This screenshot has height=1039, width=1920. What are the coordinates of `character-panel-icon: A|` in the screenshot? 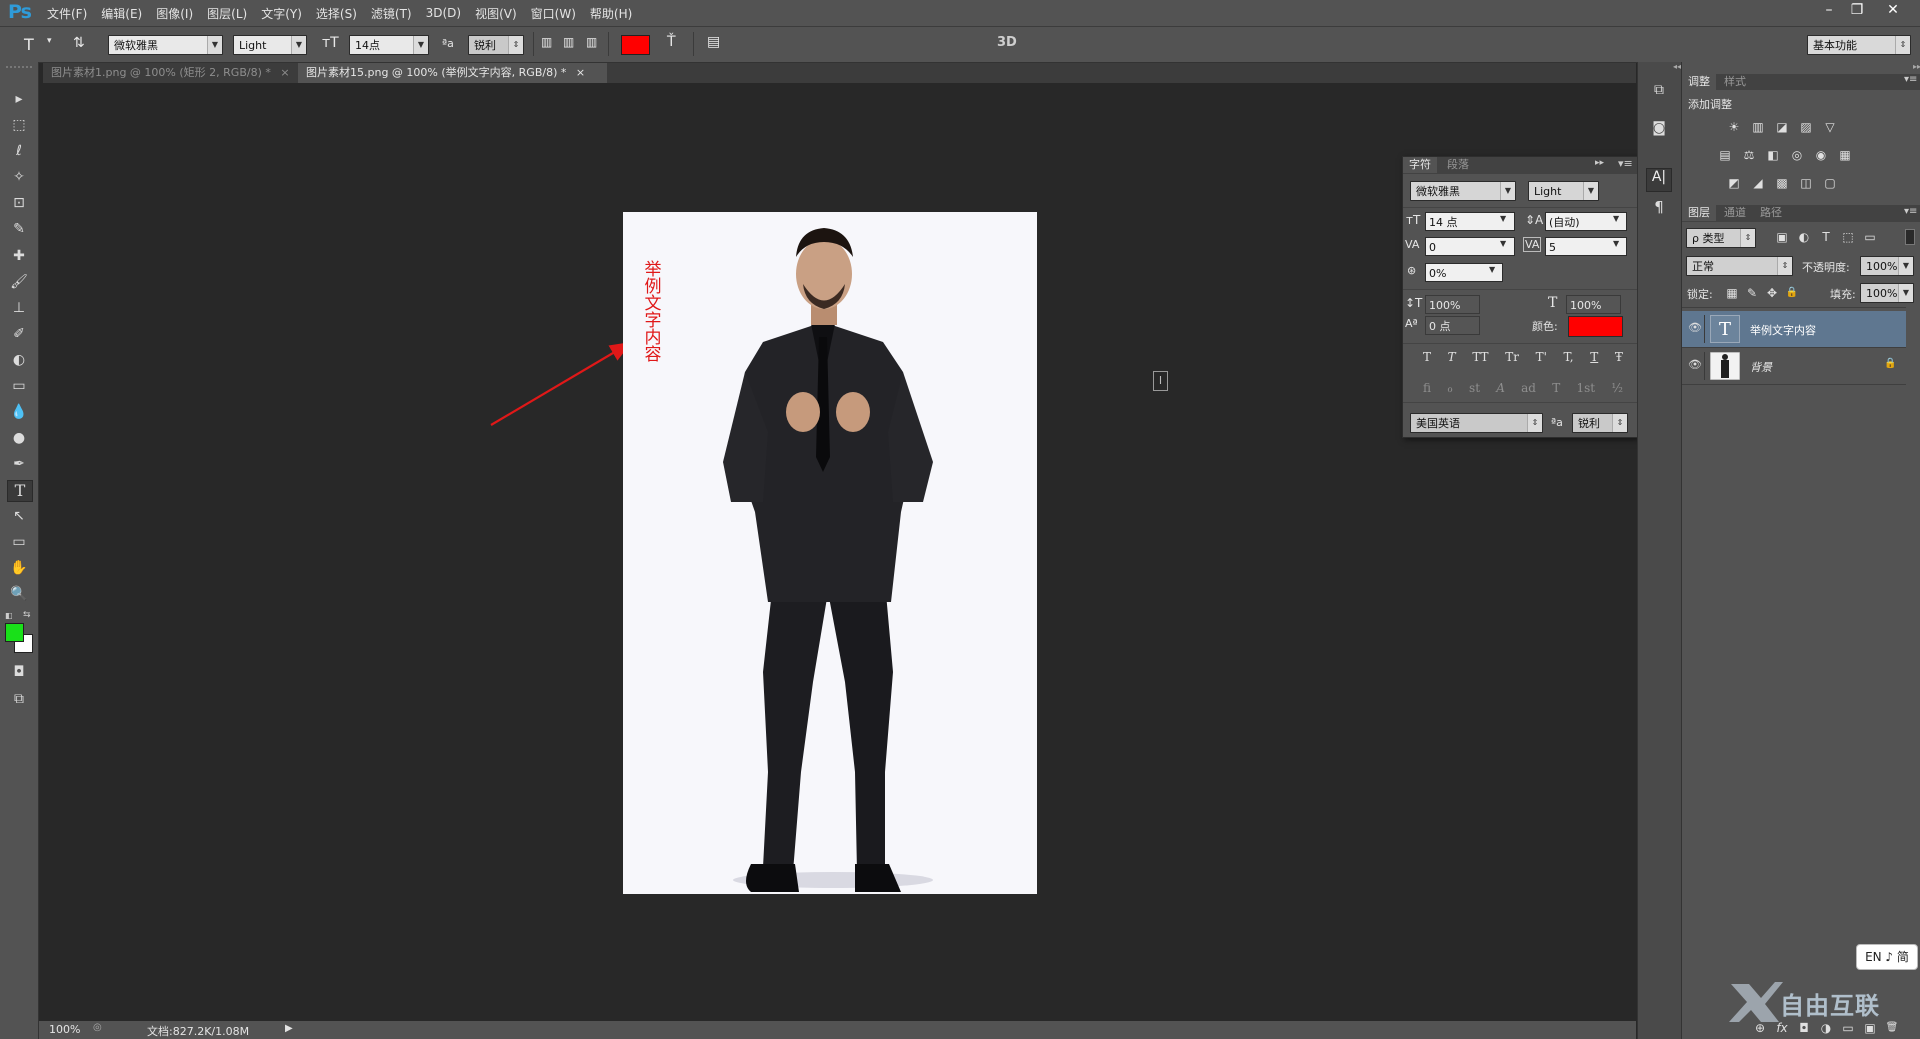 It's located at (1659, 180).